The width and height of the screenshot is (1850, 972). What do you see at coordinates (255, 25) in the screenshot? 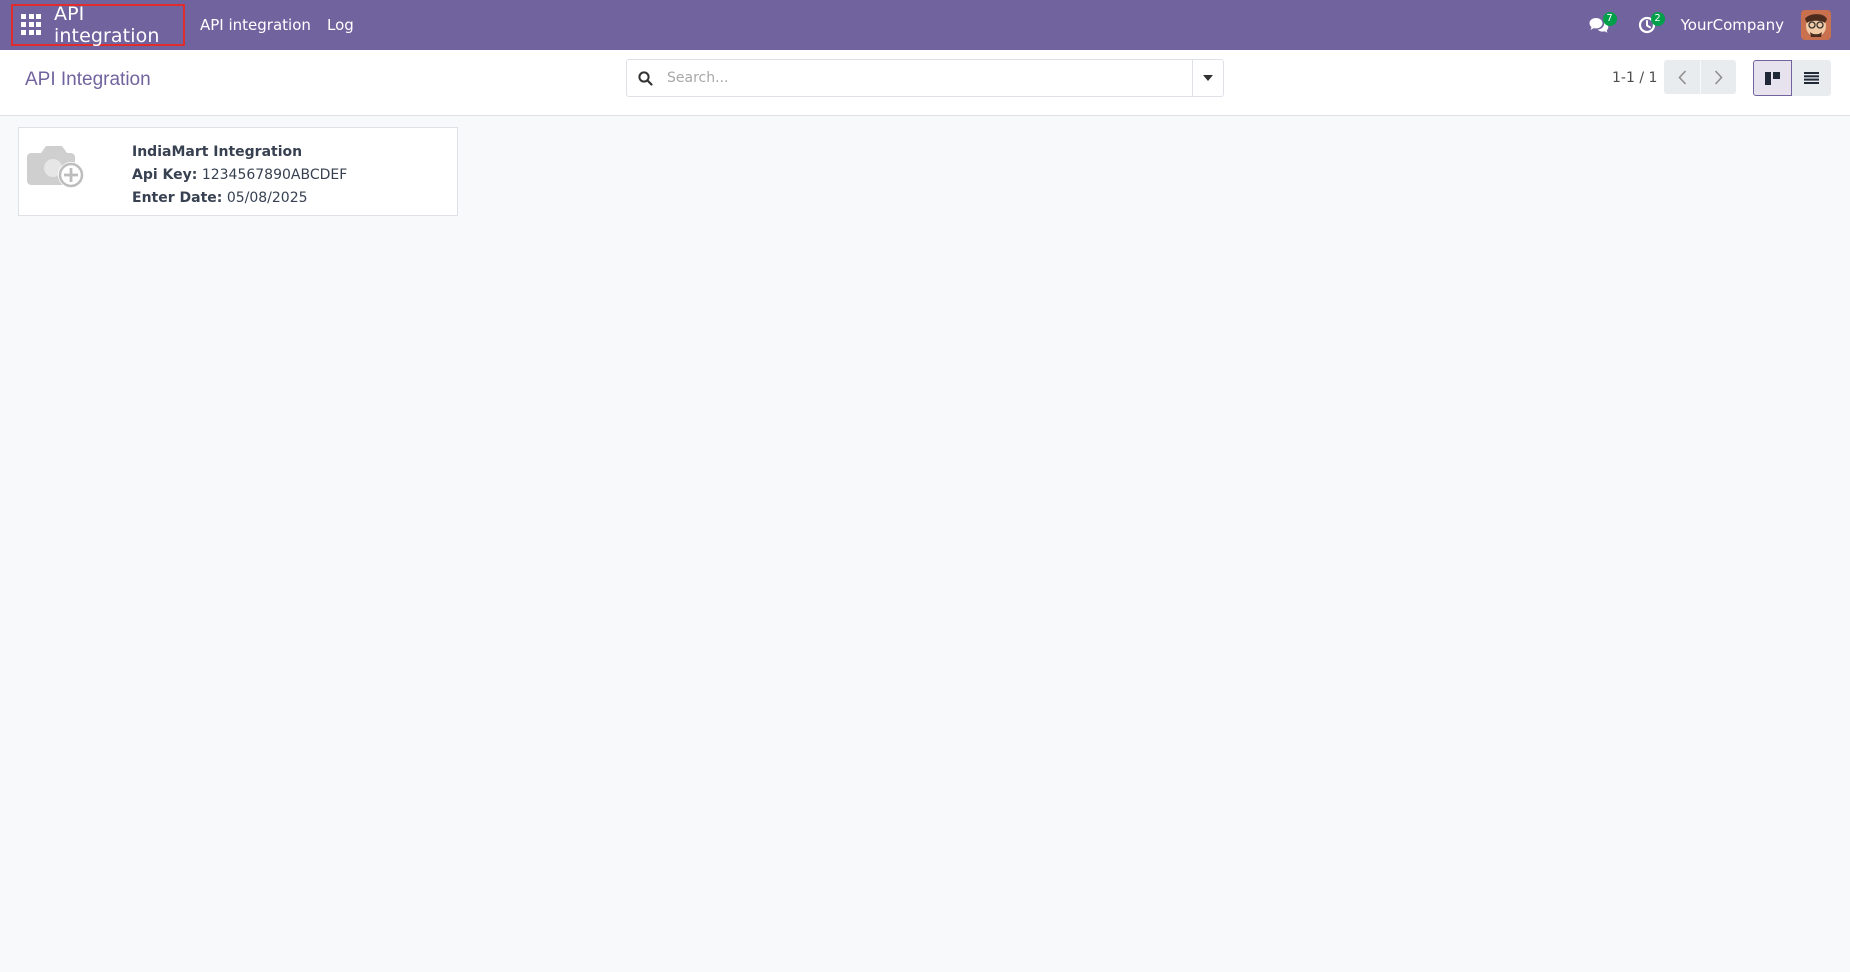
I see `menu-api-integration: API integration` at bounding box center [255, 25].